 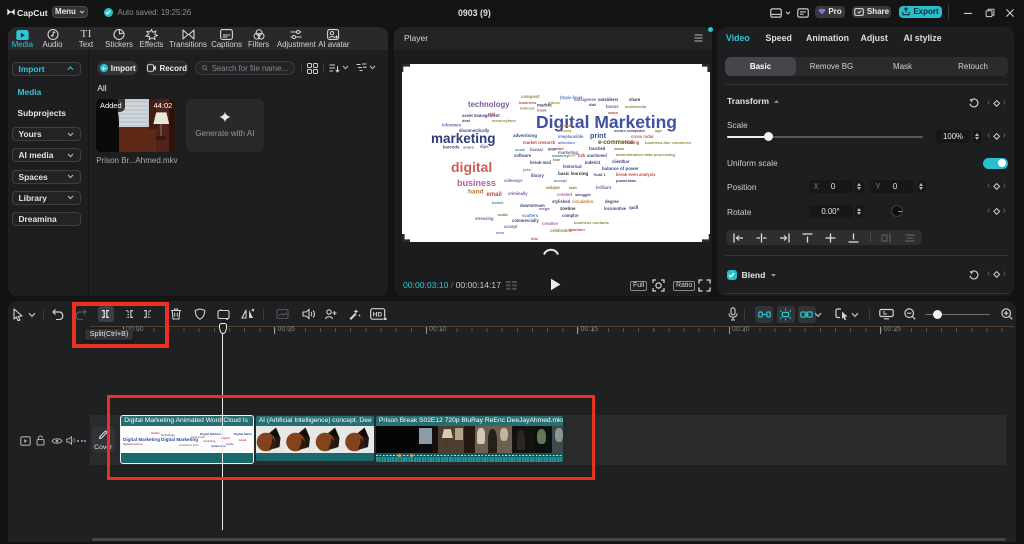 I want to click on svg-text: powerstan, so click(x=626, y=180).